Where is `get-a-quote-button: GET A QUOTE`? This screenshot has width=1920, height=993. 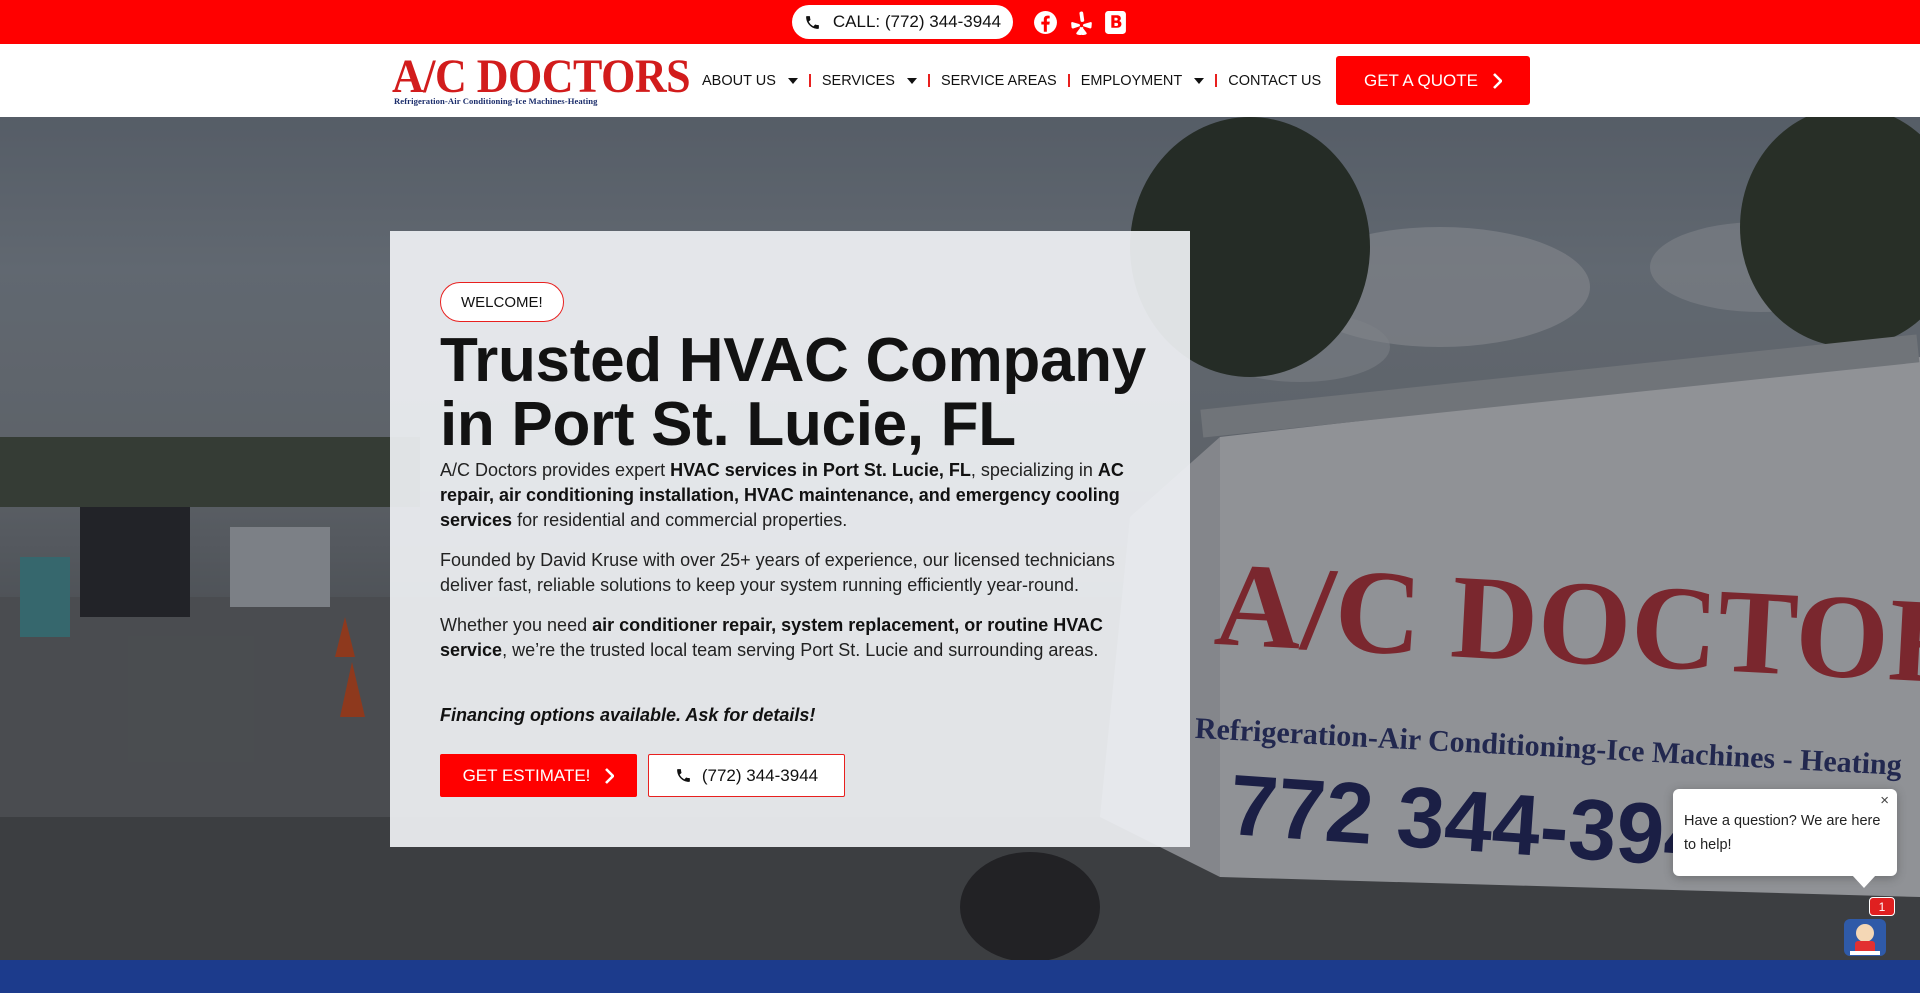
get-a-quote-button: GET A QUOTE is located at coordinates (1433, 80).